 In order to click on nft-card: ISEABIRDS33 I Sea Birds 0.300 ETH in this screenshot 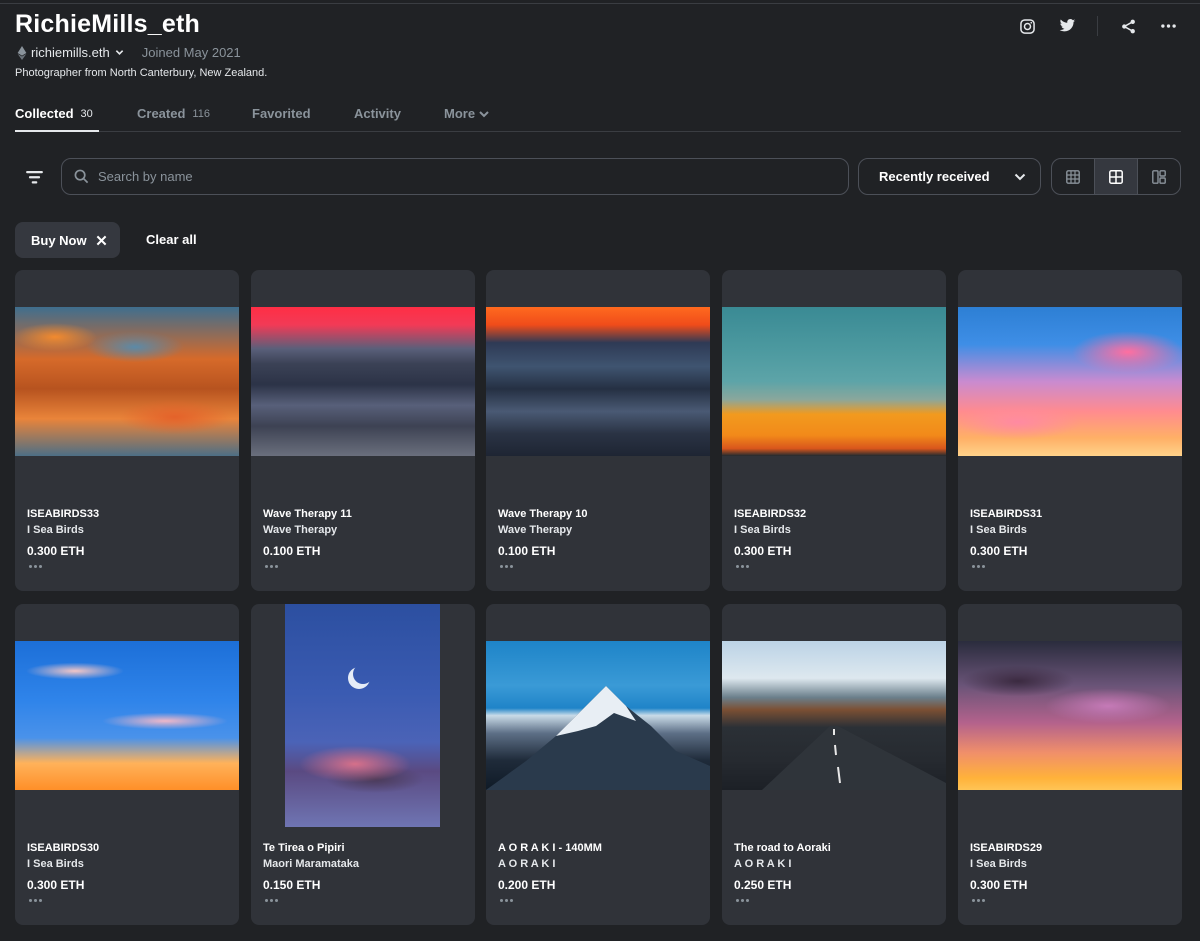, I will do `click(127, 430)`.